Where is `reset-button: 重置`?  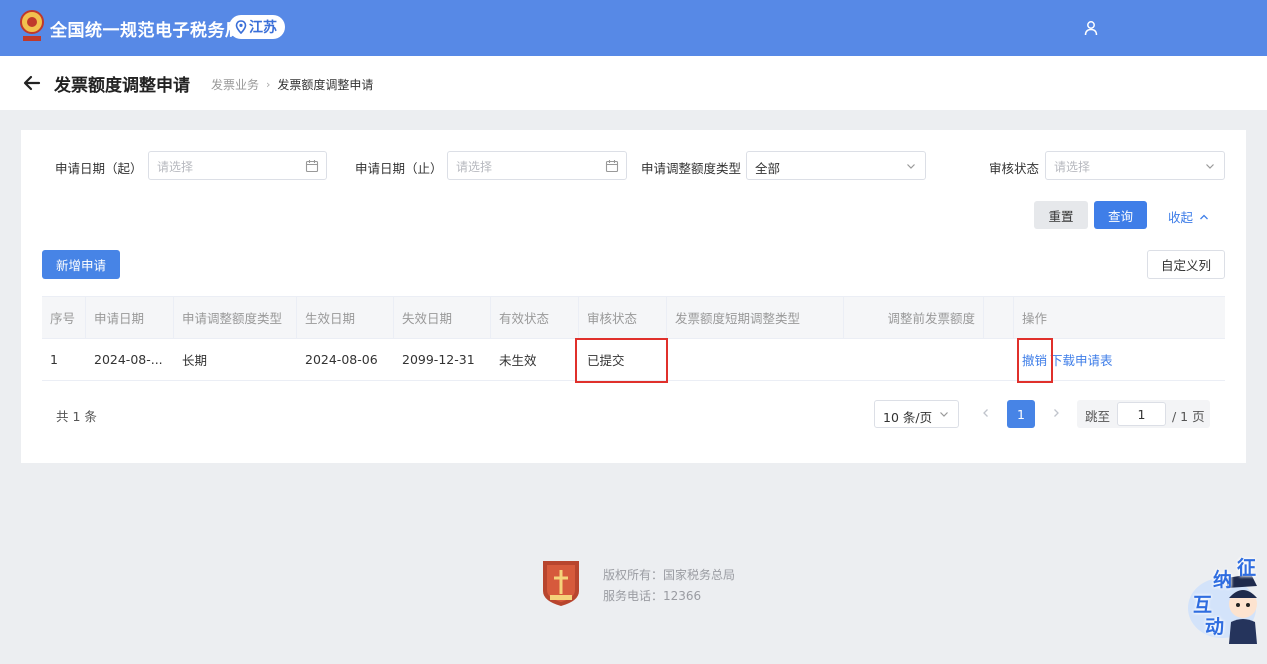
reset-button: 重置 is located at coordinates (1061, 215).